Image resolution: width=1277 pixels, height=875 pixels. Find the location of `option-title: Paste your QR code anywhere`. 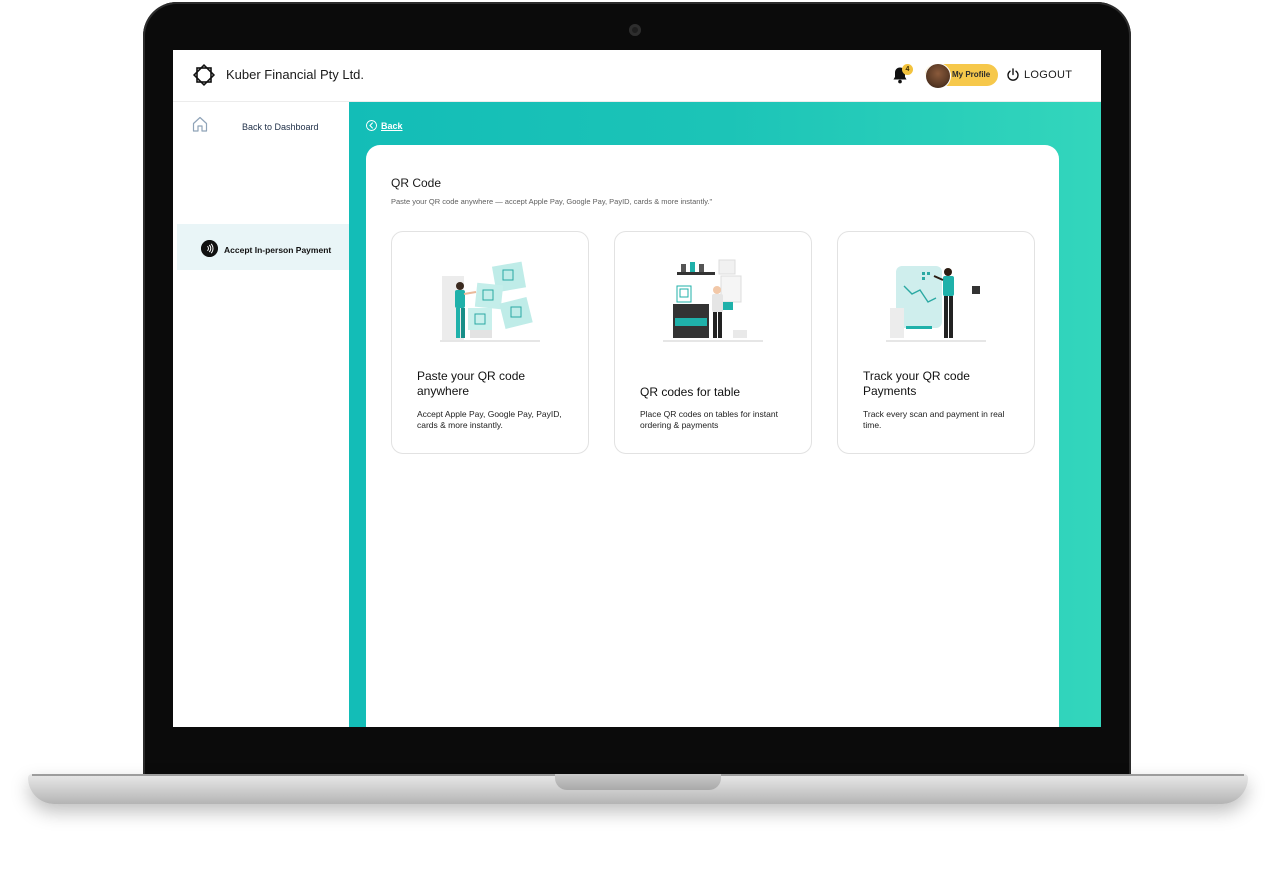

option-title: Paste your QR code anywhere is located at coordinates (471, 383).